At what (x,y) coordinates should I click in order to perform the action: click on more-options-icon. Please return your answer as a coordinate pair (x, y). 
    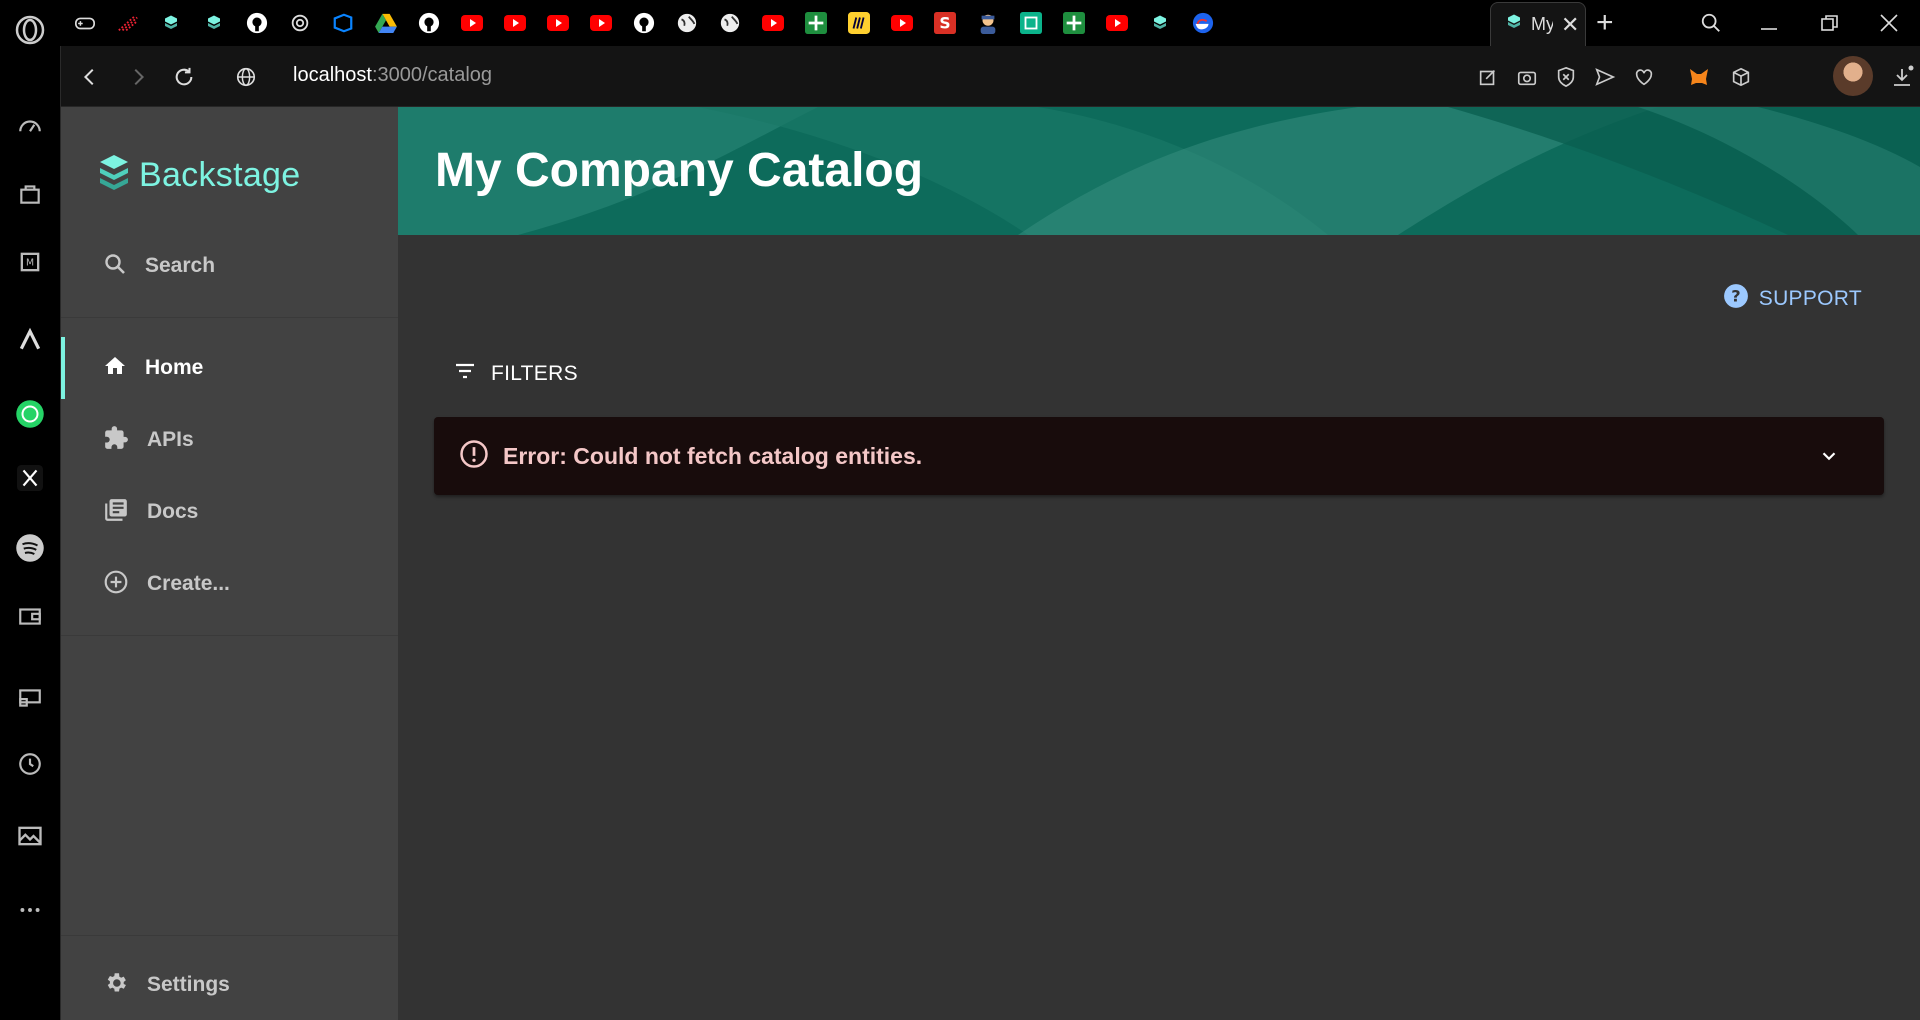
    Looking at the image, I should click on (30, 910).